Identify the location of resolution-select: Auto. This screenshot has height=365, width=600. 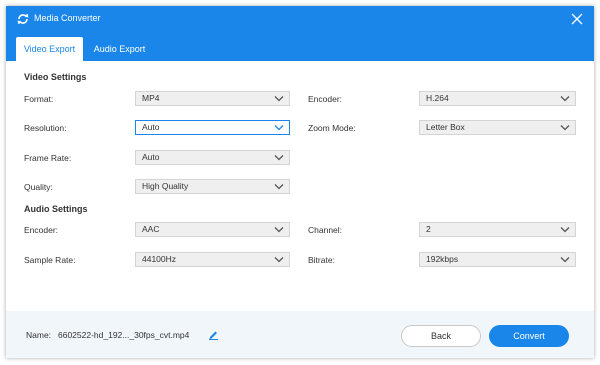
(212, 127).